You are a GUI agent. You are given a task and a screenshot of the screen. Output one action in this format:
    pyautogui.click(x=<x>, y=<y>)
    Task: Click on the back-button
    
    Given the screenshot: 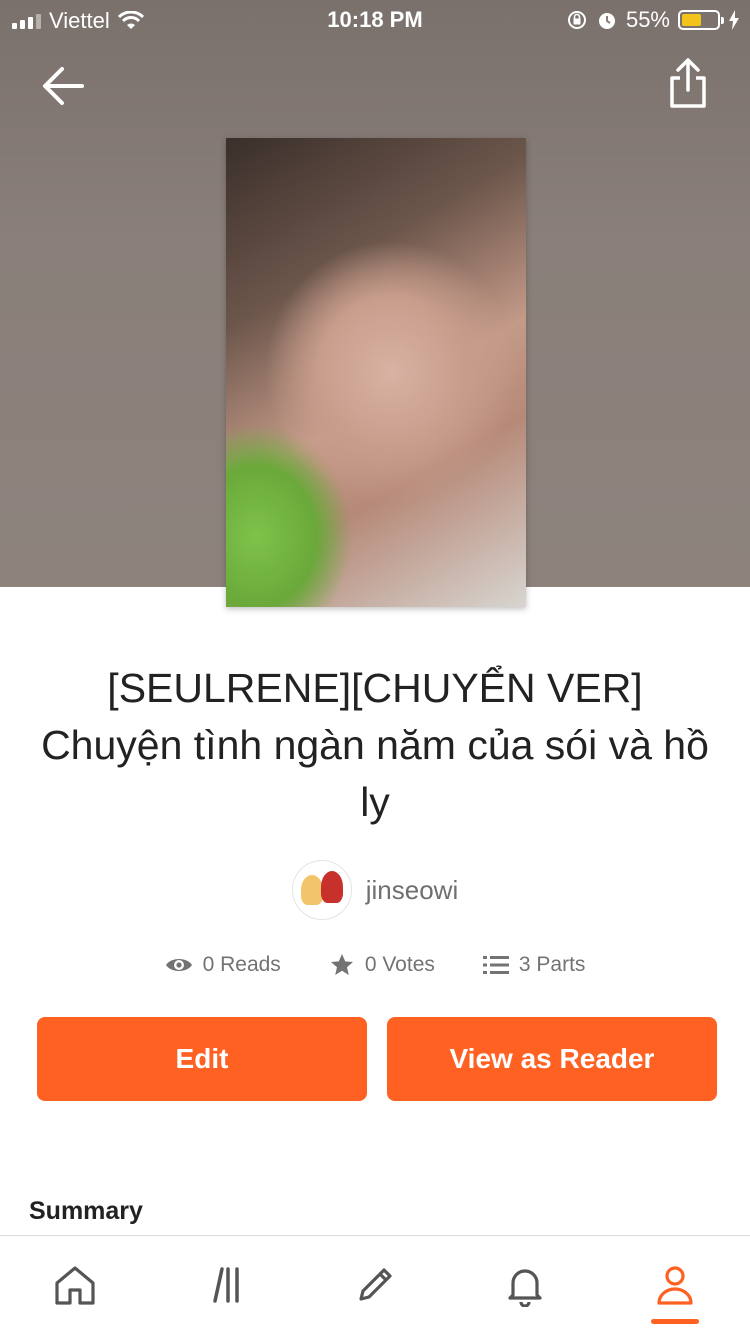 What is the action you would take?
    pyautogui.click(x=64, y=86)
    